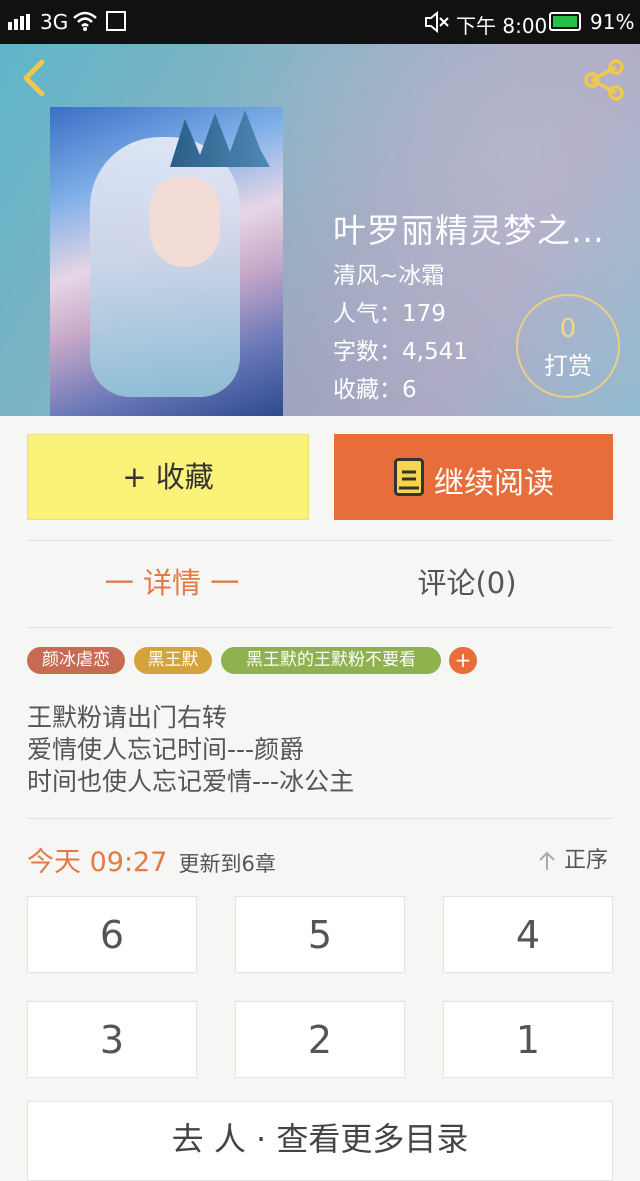 This screenshot has width=640, height=1181. I want to click on update-text: 更新到6章, so click(227, 864).